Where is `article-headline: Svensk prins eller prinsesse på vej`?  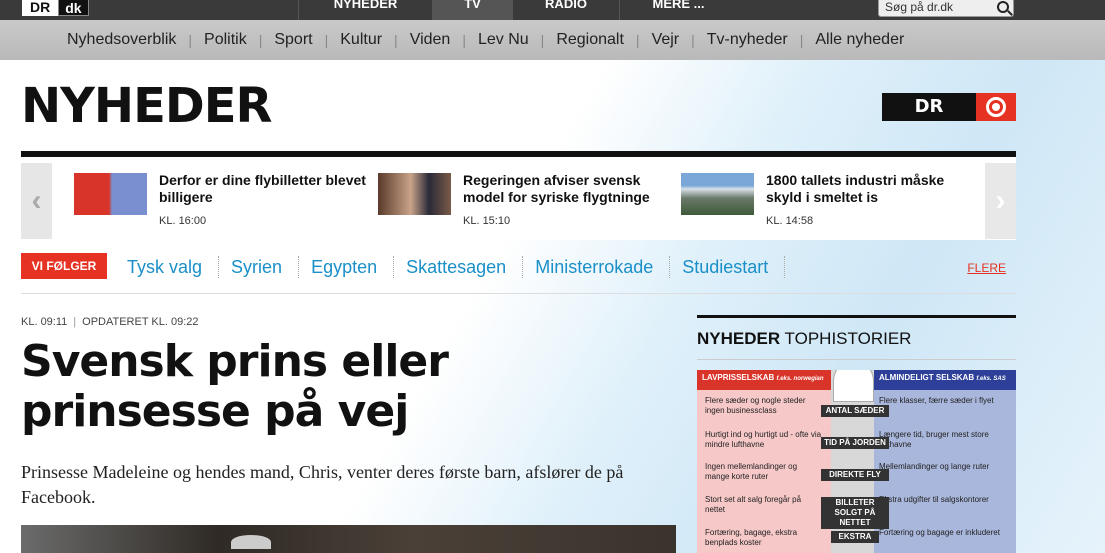 article-headline: Svensk prins eller prinsesse på vej is located at coordinates (351, 387).